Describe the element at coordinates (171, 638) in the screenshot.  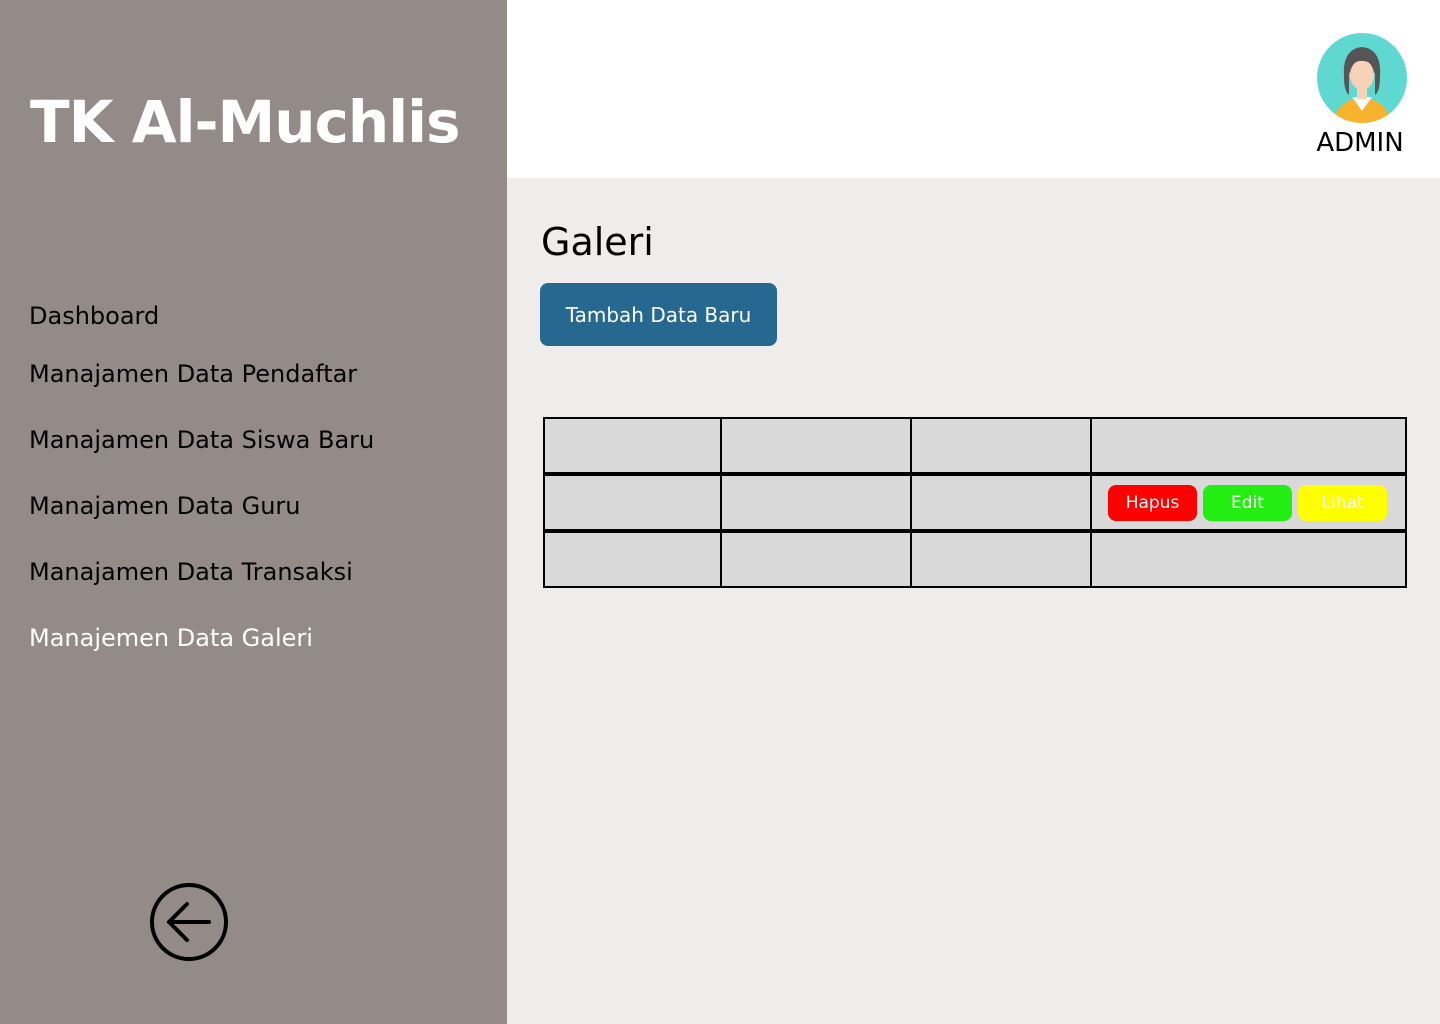
I see `sidebar-item-galeri: Manajemen Data Galeri` at that location.